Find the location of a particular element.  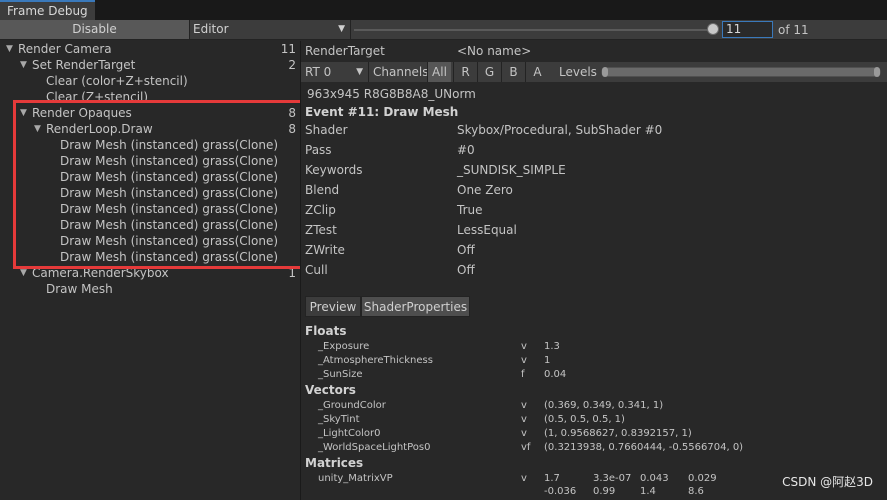

shader-property-name: _SunSize is located at coordinates (340, 374).